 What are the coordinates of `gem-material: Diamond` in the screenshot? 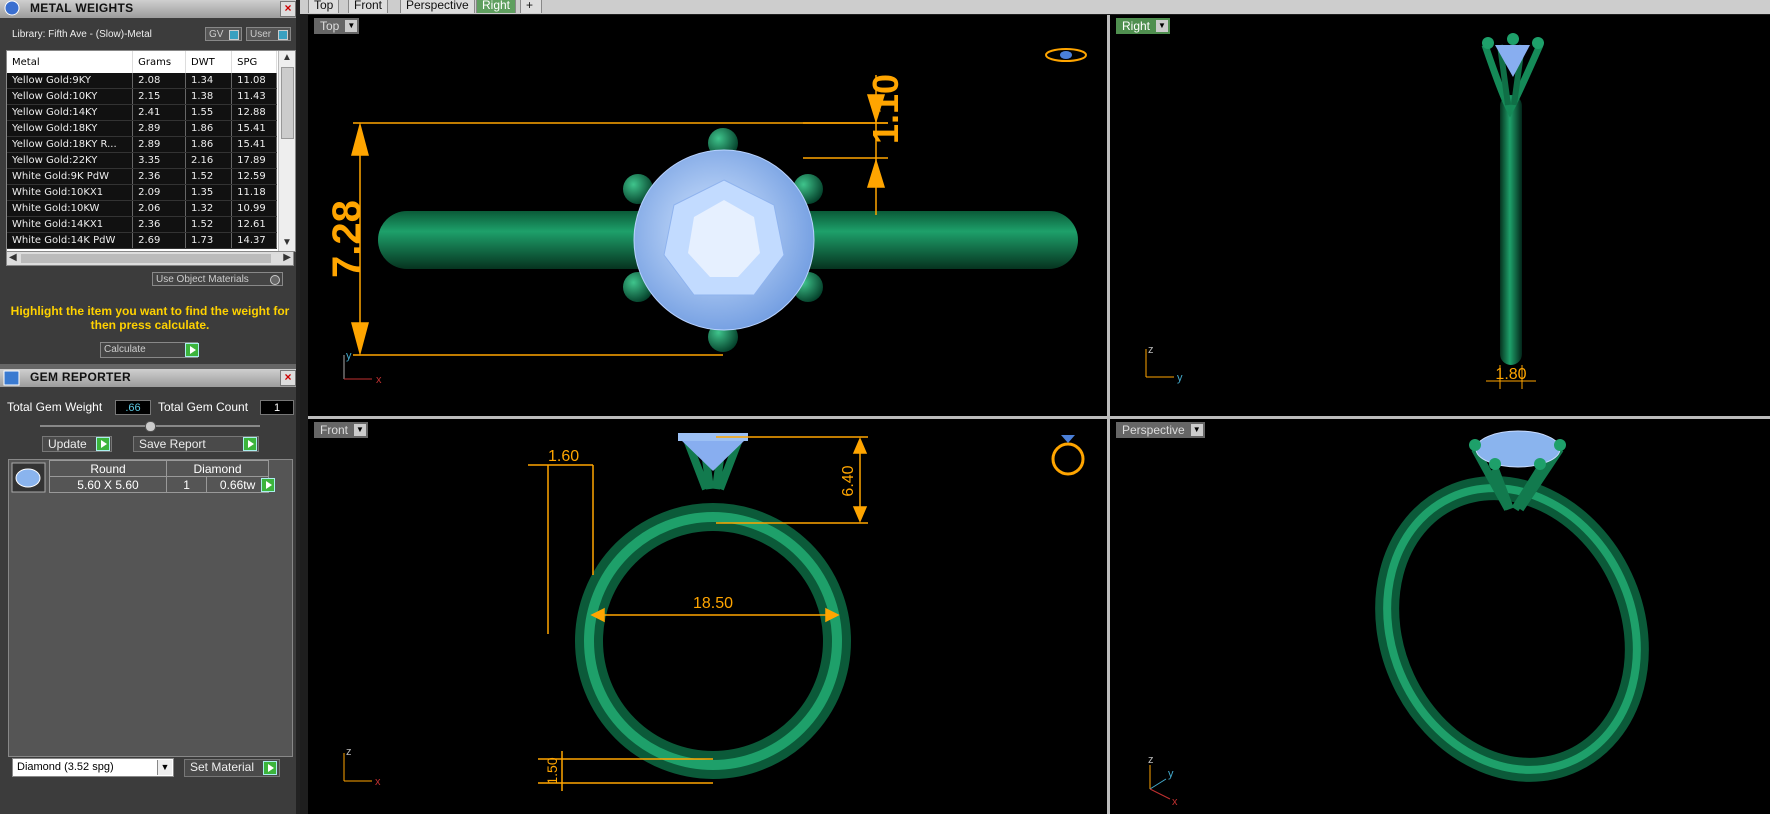 It's located at (217, 468).